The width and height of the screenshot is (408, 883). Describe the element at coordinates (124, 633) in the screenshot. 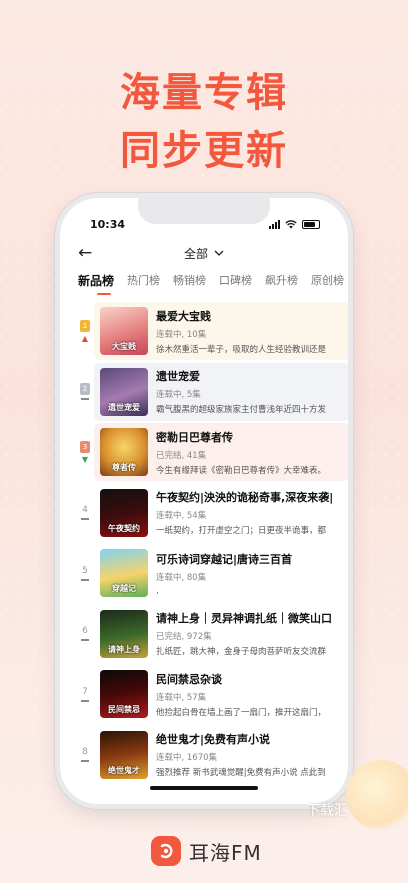

I see `album-cover: 请神上身` at that location.